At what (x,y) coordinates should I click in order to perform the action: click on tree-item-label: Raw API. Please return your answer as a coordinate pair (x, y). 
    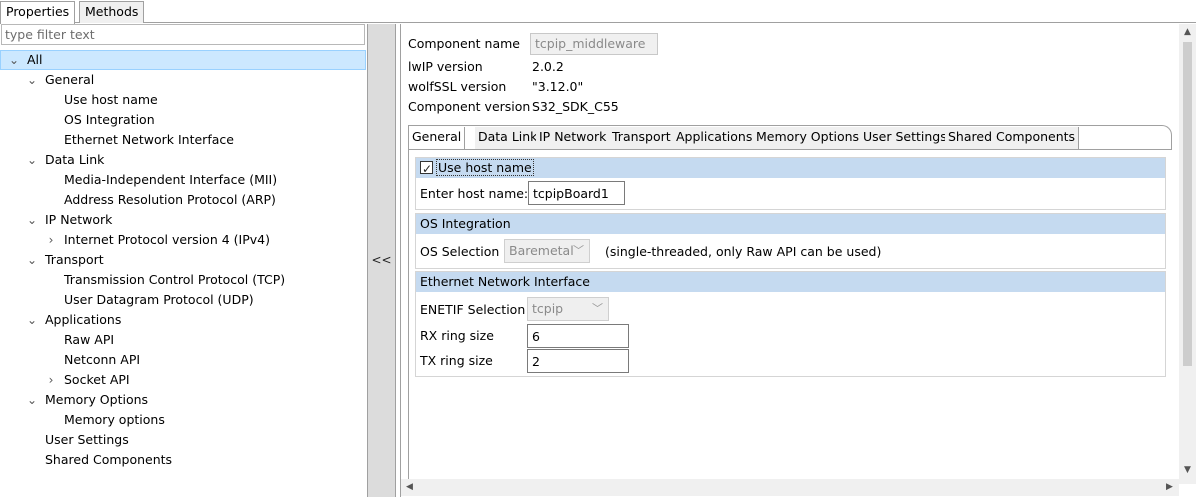
    Looking at the image, I should click on (89, 339).